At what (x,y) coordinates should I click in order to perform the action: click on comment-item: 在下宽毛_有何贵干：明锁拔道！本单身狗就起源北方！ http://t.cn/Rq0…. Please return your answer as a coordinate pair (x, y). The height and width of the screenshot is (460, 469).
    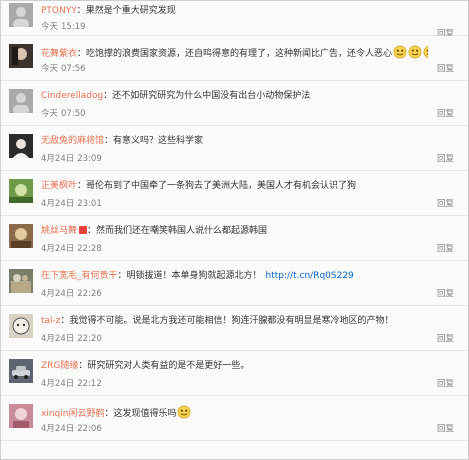
    Looking at the image, I should click on (234, 283).